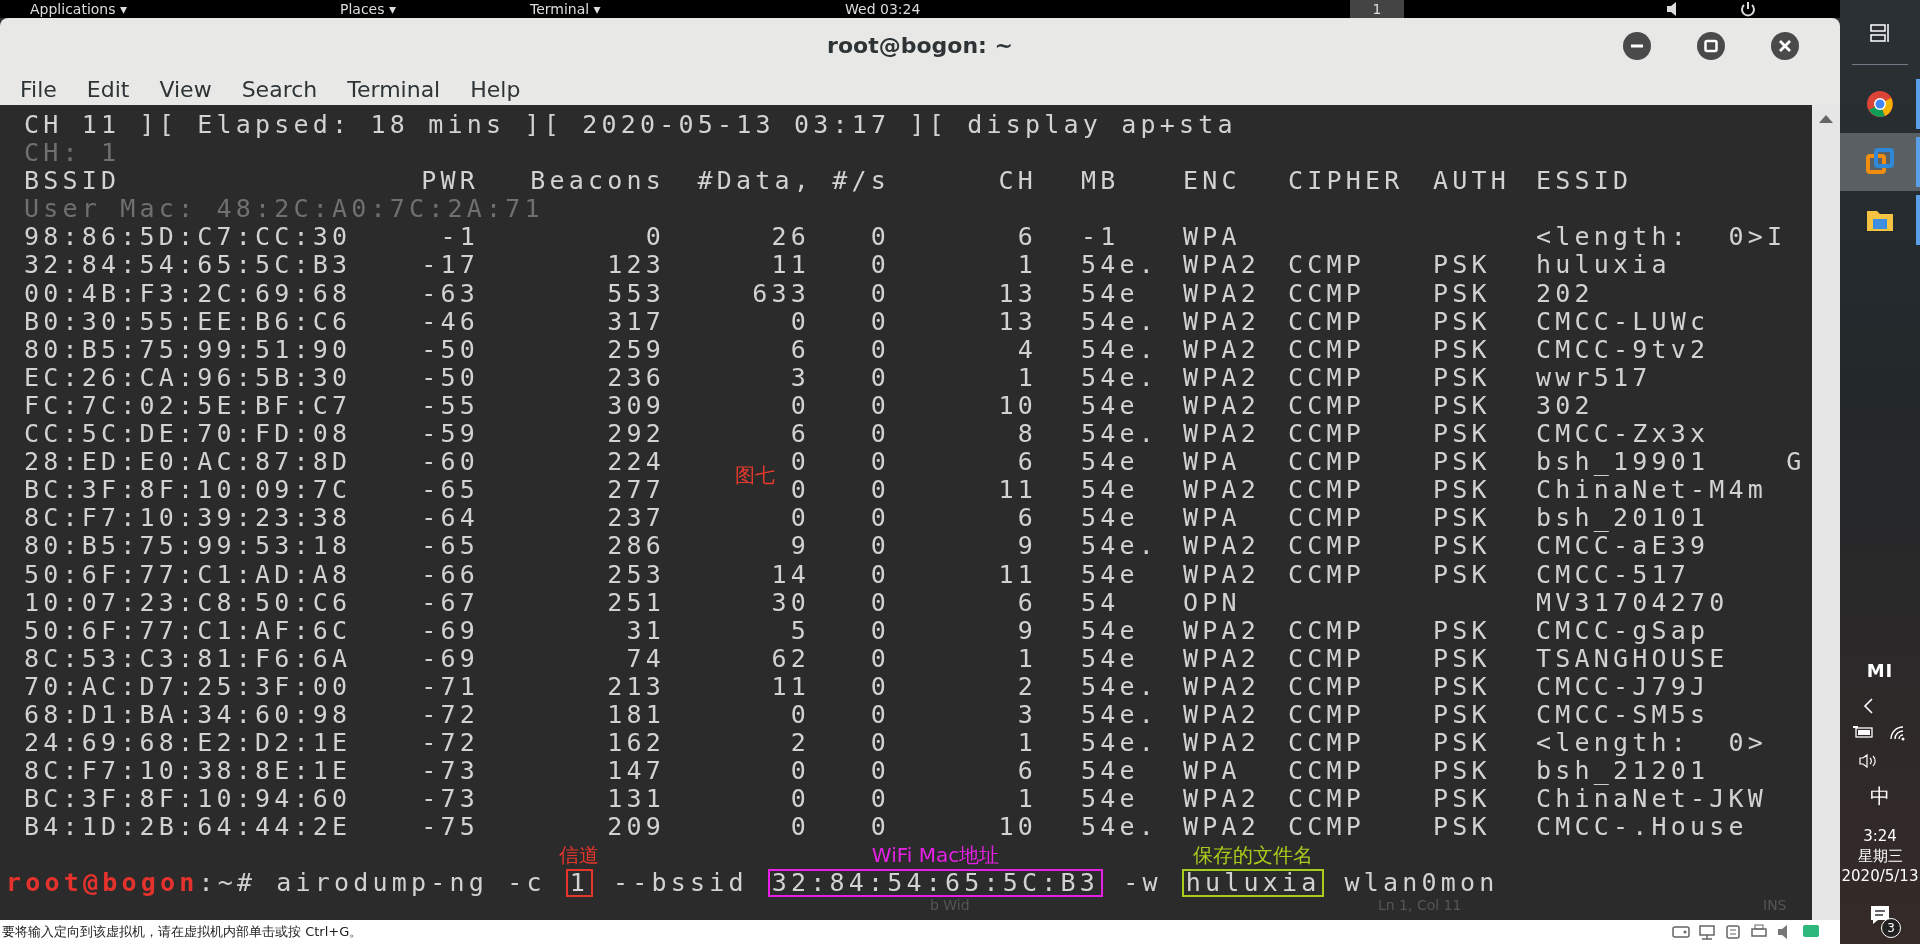 The width and height of the screenshot is (1920, 944). Describe the element at coordinates (1880, 670) in the screenshot. I see `tray-logo: MI` at that location.